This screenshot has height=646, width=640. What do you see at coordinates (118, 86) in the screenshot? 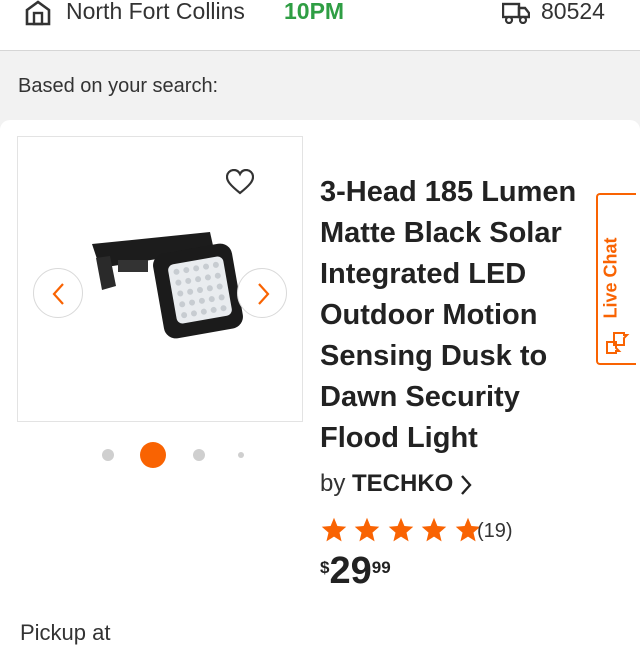
I see `search-context-label: Based on your search:` at bounding box center [118, 86].